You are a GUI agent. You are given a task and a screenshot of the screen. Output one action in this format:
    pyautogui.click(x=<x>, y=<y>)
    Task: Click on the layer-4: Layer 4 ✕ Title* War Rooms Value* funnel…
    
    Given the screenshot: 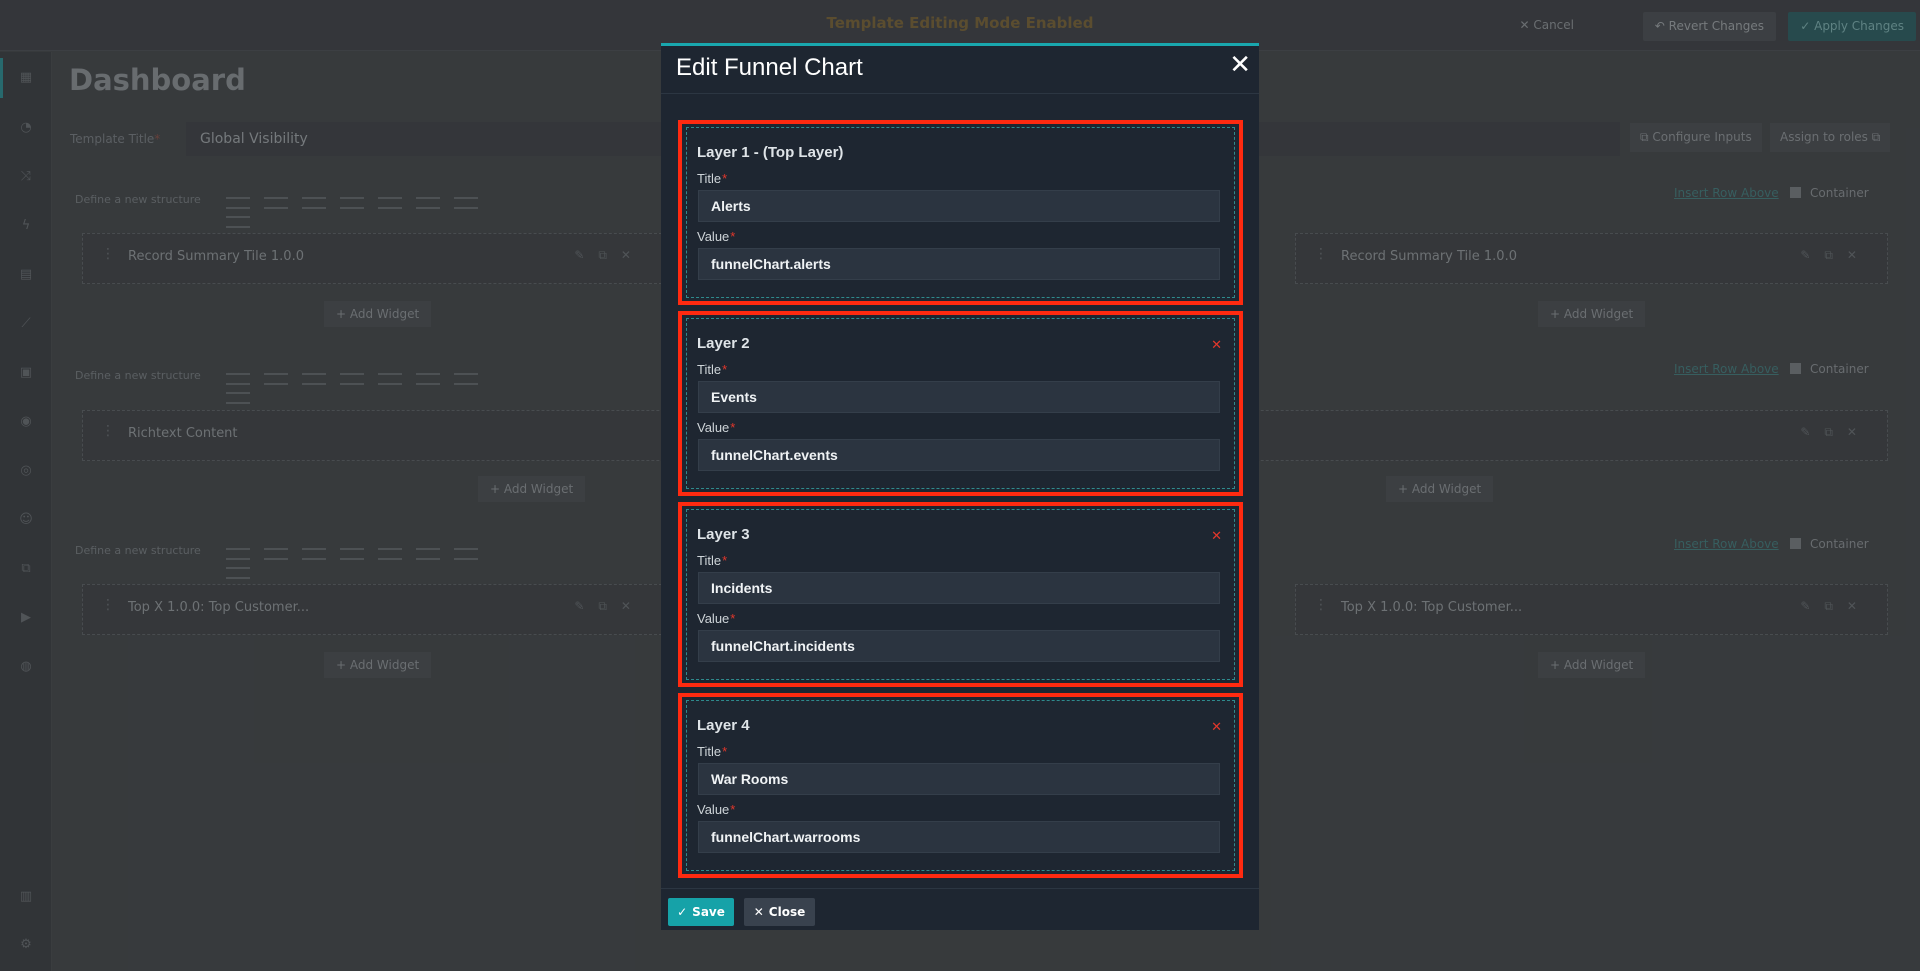 What is the action you would take?
    pyautogui.click(x=960, y=785)
    